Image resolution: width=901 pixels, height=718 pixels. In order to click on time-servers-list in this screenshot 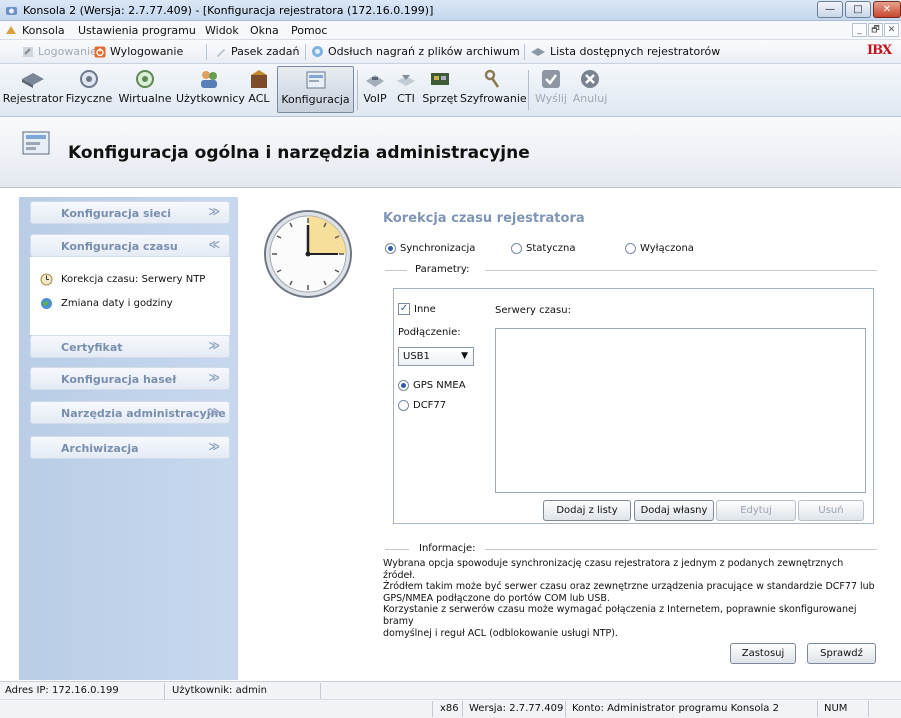, I will do `click(680, 410)`.